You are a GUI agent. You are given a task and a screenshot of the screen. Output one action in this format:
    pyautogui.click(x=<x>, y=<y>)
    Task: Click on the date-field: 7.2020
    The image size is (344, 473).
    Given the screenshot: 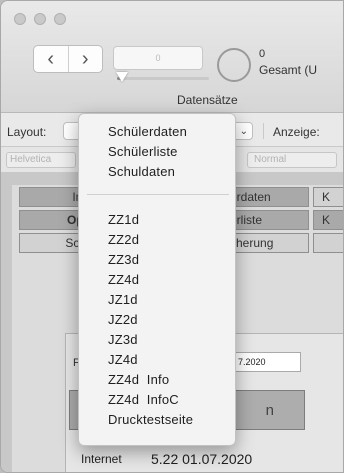 What is the action you would take?
    pyautogui.click(x=266, y=362)
    